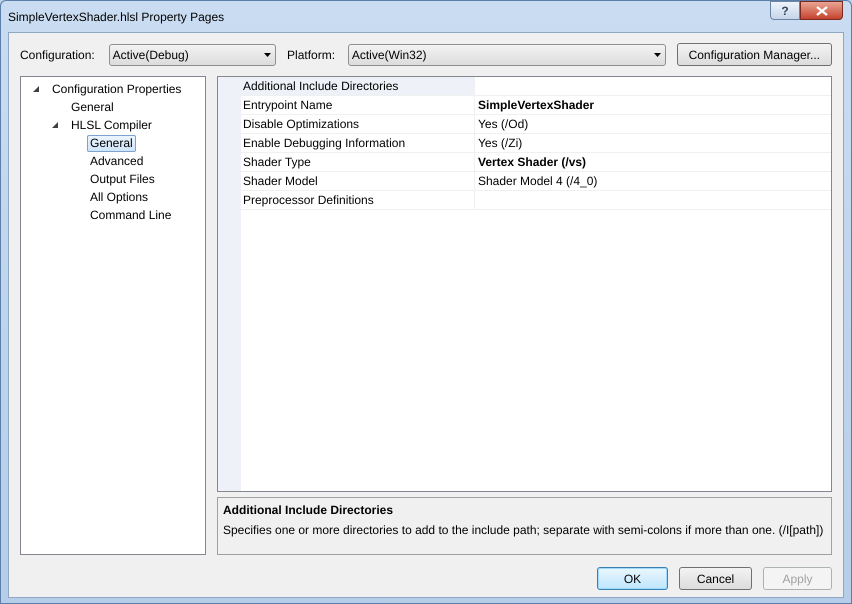 Image resolution: width=852 pixels, height=604 pixels. I want to click on tree-item: Command Line, so click(130, 215).